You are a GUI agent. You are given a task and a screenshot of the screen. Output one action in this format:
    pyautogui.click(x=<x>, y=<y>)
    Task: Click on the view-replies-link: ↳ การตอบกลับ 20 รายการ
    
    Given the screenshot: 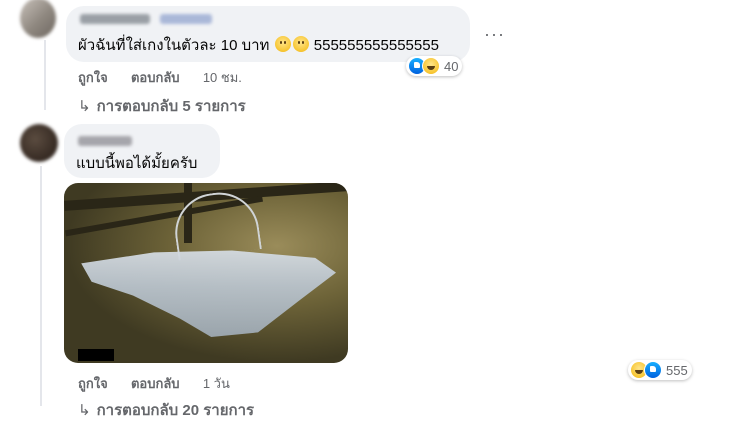 What is the action you would take?
    pyautogui.click(x=166, y=410)
    